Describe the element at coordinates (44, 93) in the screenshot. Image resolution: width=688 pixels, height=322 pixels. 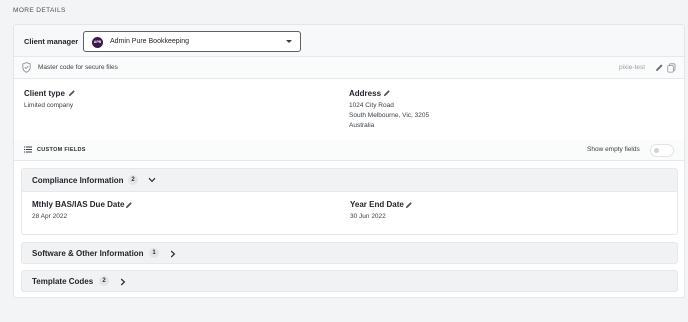
I see `client-type-label: Client type` at that location.